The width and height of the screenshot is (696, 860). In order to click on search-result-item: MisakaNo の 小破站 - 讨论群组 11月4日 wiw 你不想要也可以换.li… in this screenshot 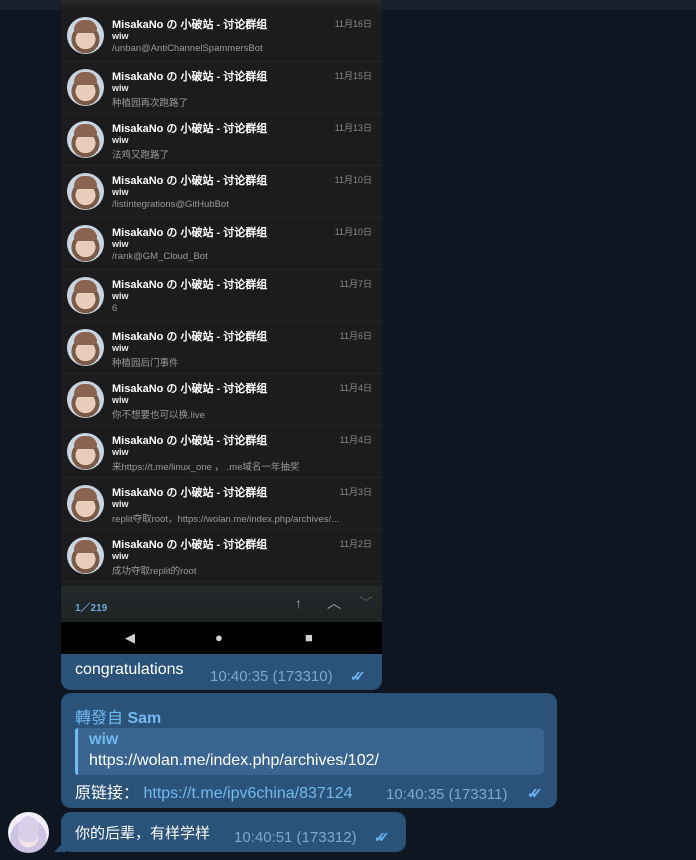, I will do `click(221, 400)`.